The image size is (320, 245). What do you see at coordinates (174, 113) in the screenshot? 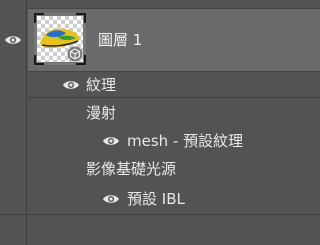
I see `diffuse-row: 漫射` at bounding box center [174, 113].